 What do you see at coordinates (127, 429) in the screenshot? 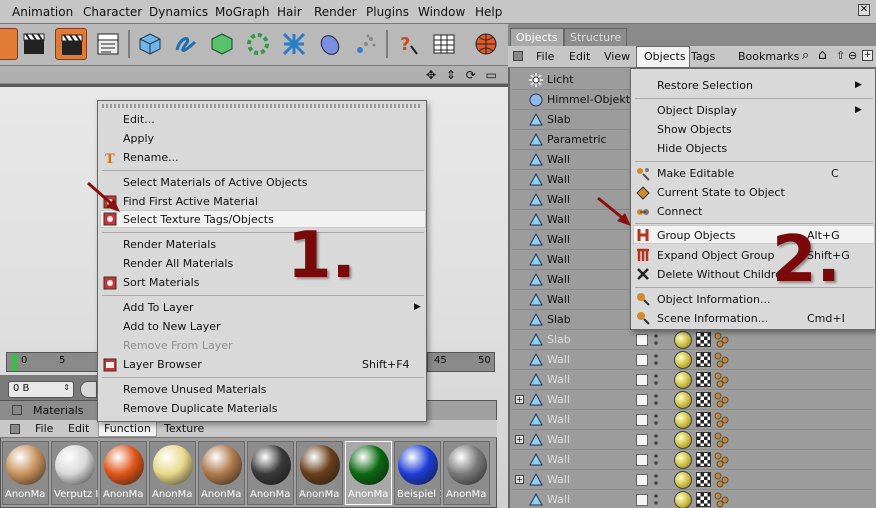
I see `materials-menu-function: Function` at bounding box center [127, 429].